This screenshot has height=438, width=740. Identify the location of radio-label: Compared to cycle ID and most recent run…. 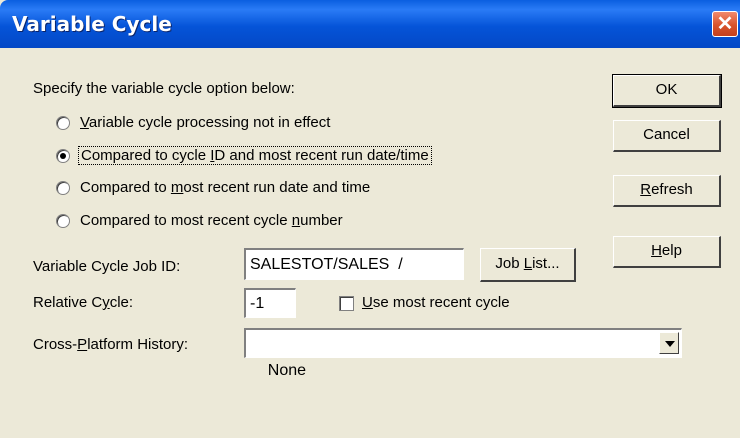
(255, 155).